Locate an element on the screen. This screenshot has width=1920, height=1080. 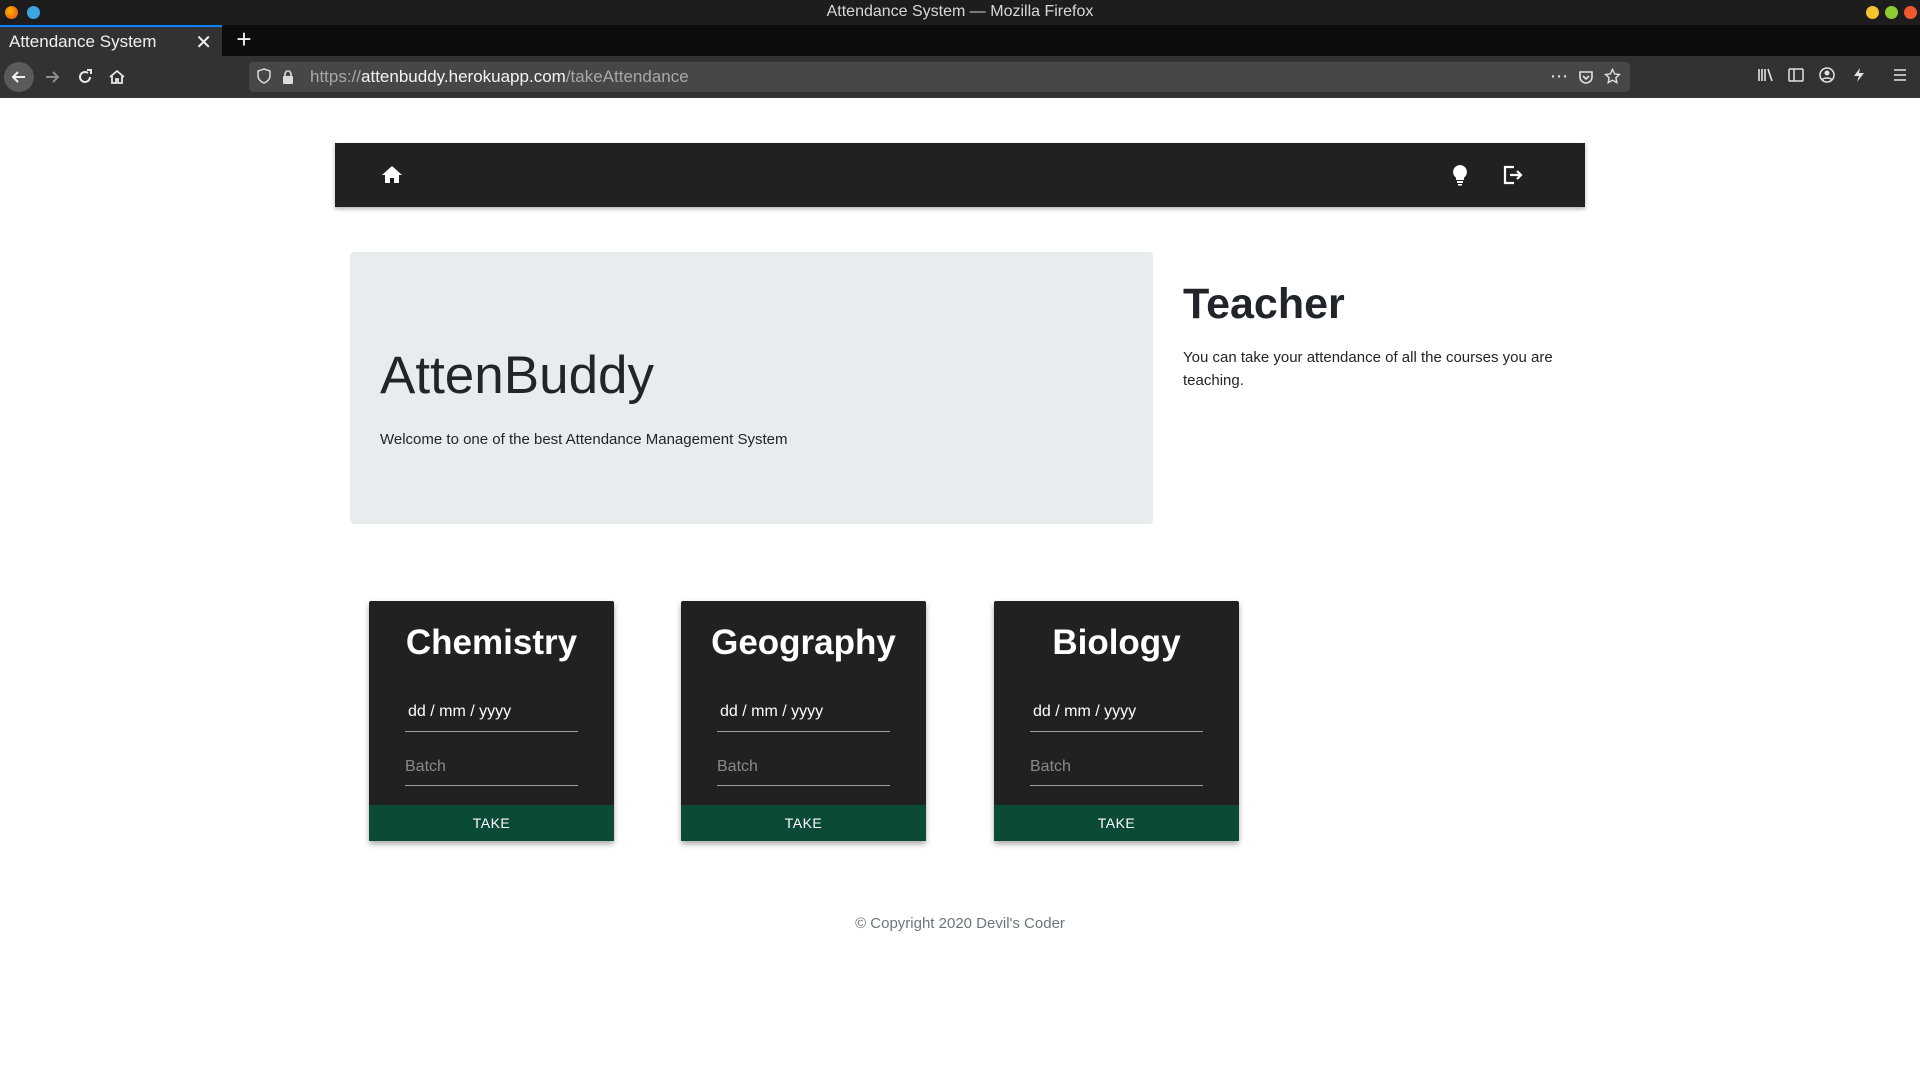
course-card-geography: Geography dd / mm / yyyy Batch TAKE is located at coordinates (803, 721).